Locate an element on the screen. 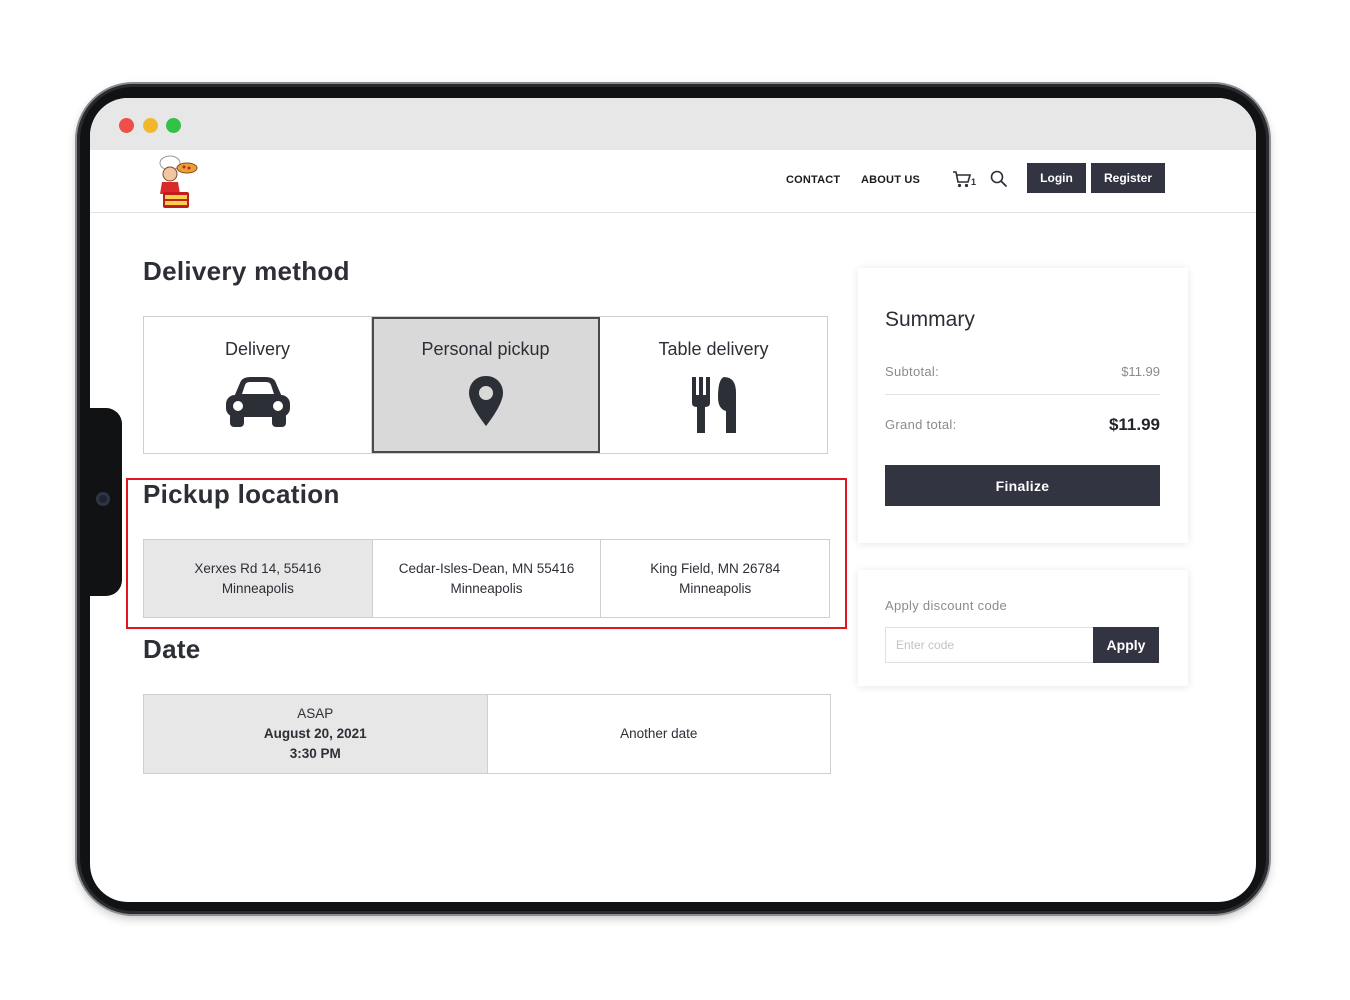  close-window-button is located at coordinates (126, 125).